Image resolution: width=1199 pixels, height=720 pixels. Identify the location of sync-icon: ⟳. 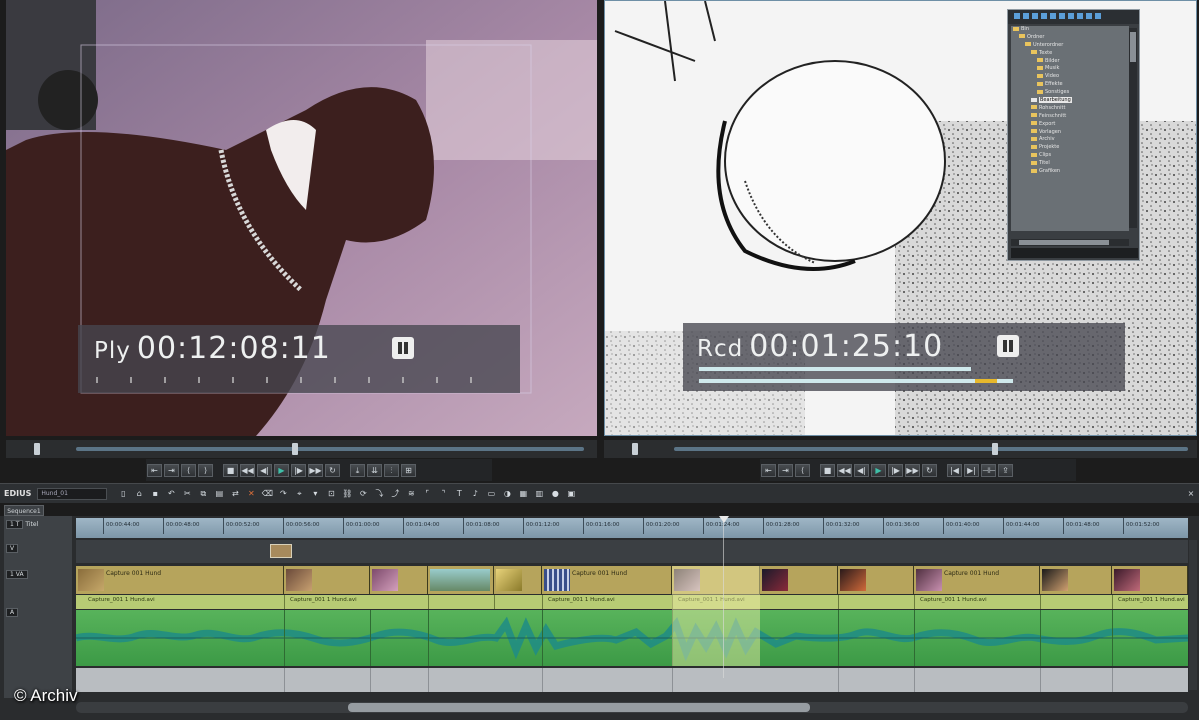
(363, 494).